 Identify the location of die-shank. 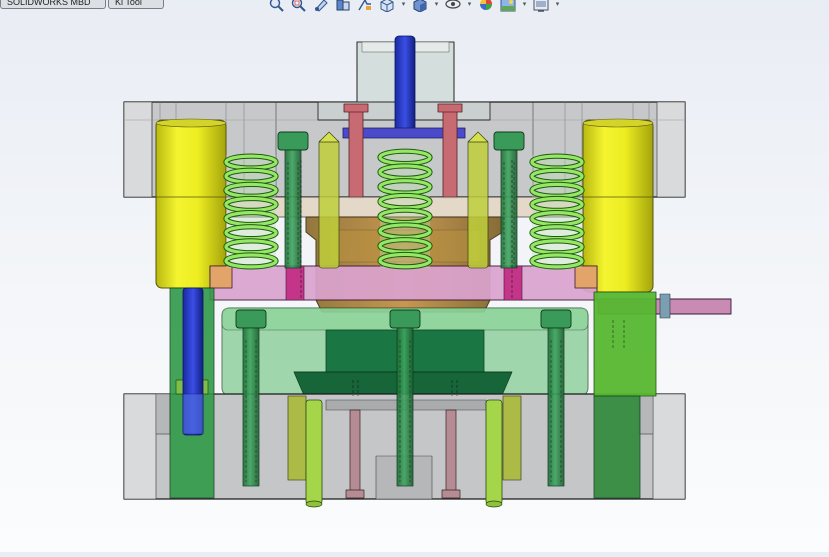
(404, 85).